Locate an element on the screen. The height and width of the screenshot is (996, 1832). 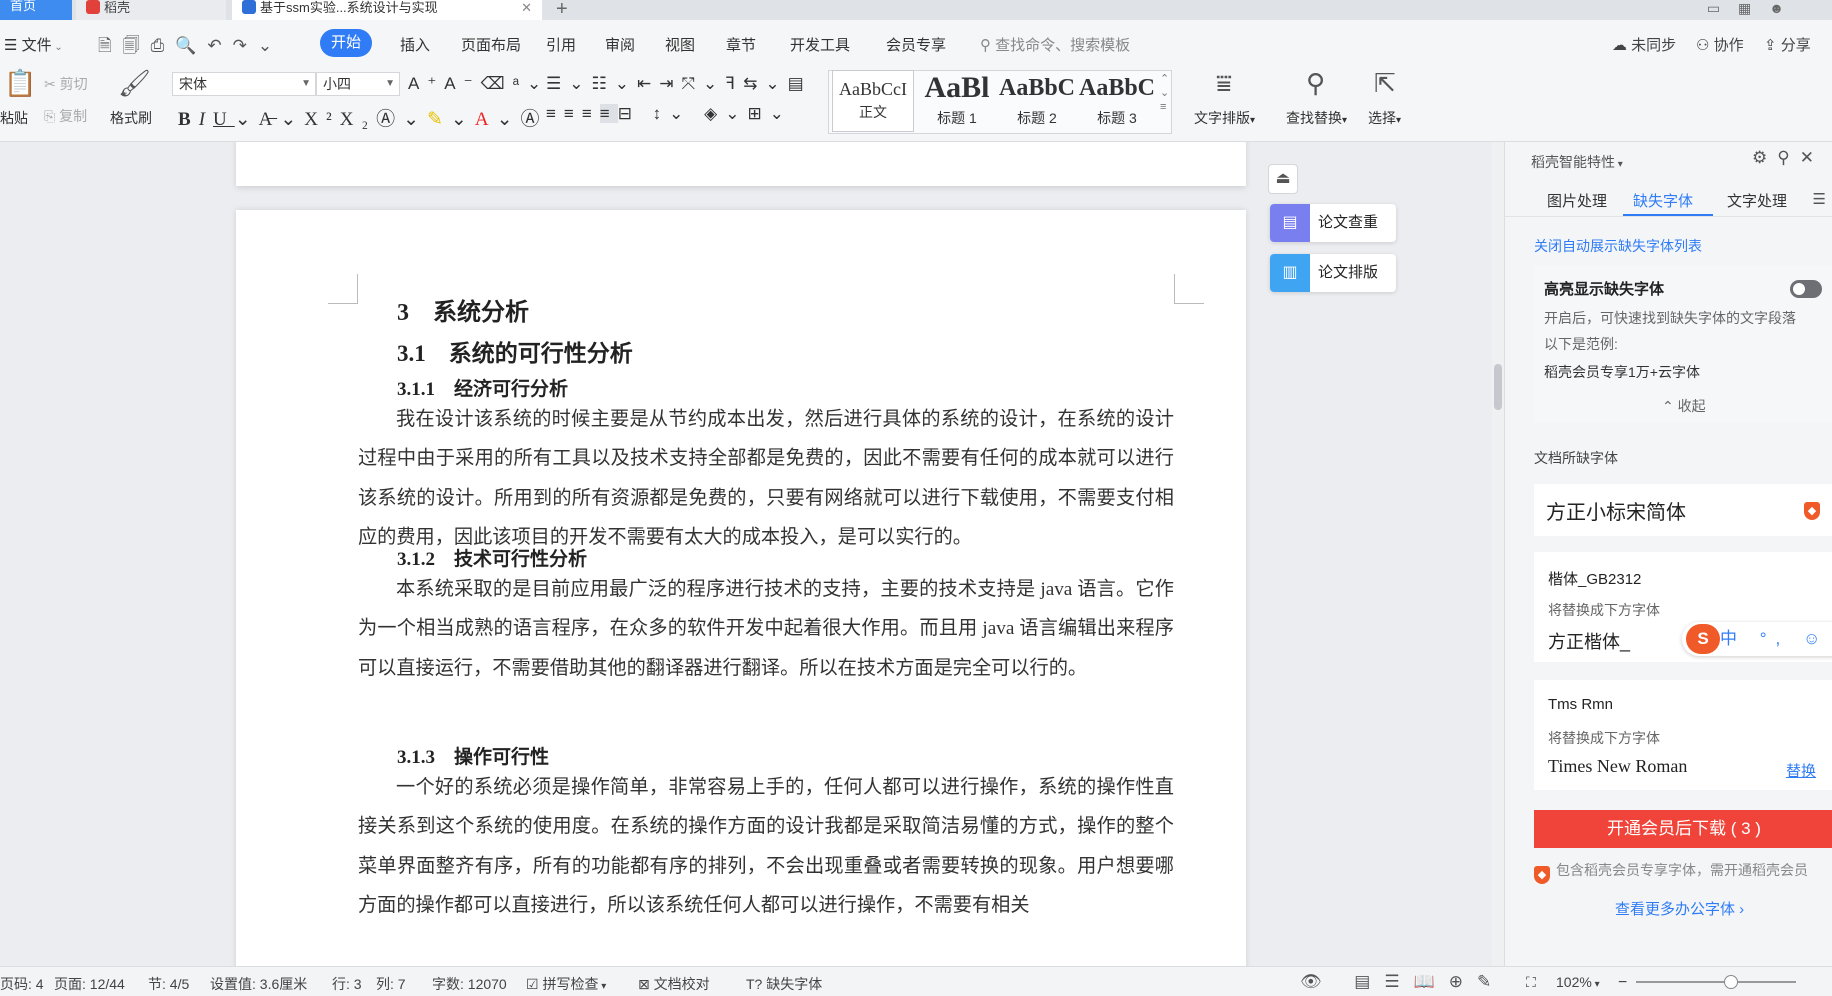
proofread-button: ⊠ 文档校对 is located at coordinates (674, 984).